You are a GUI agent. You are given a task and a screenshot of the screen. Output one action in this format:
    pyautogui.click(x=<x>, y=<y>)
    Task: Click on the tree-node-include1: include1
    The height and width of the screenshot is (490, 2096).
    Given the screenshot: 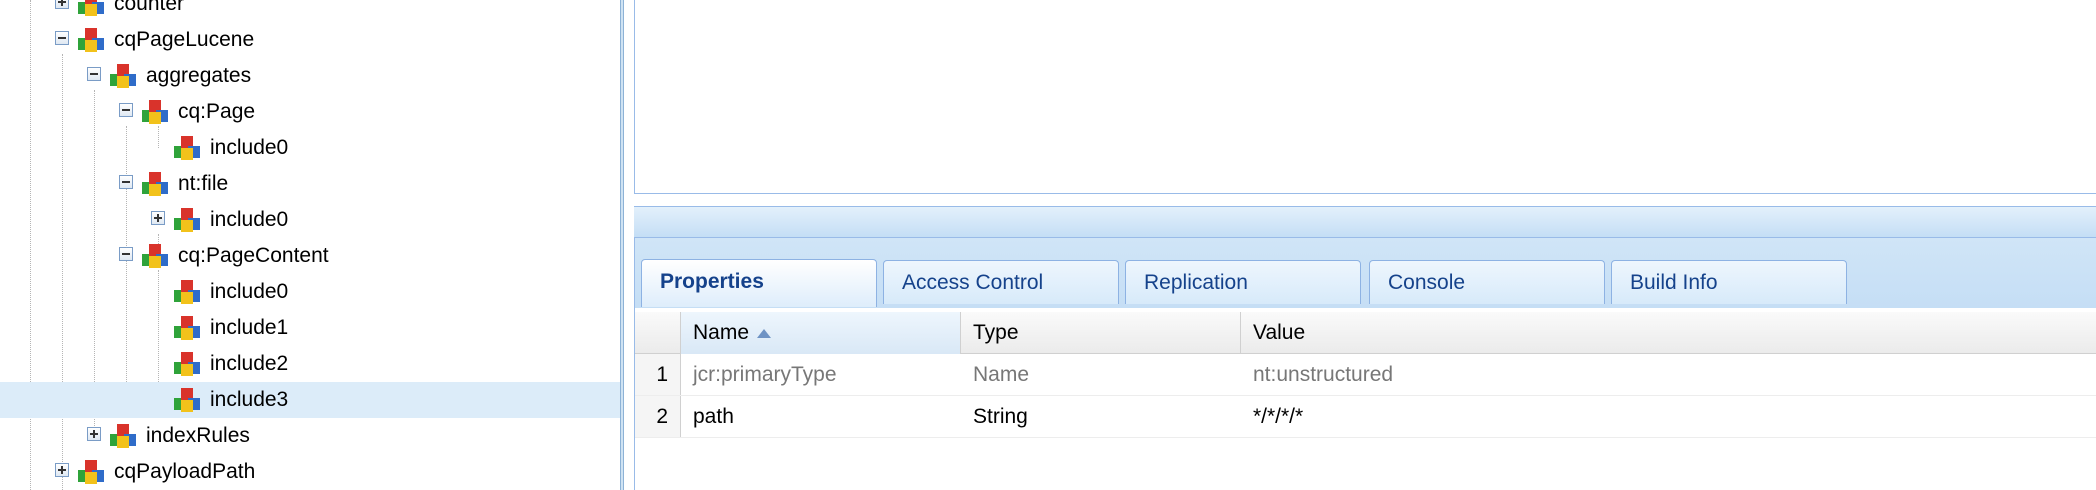 What is the action you would take?
    pyautogui.click(x=310, y=328)
    